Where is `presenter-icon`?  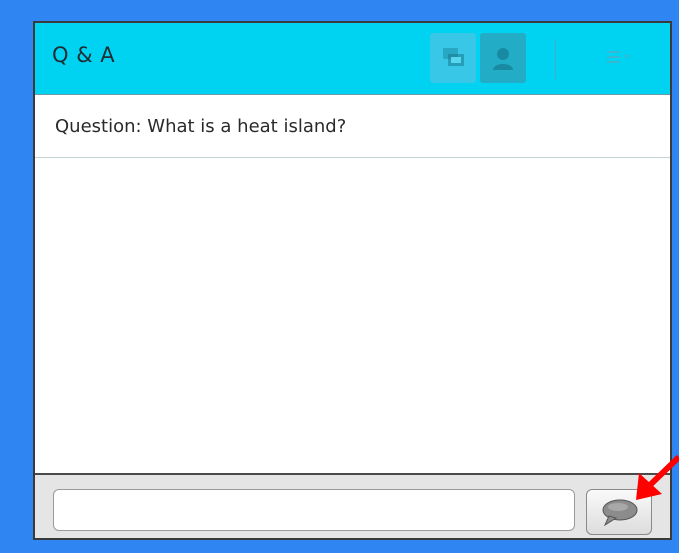
presenter-icon is located at coordinates (503, 59).